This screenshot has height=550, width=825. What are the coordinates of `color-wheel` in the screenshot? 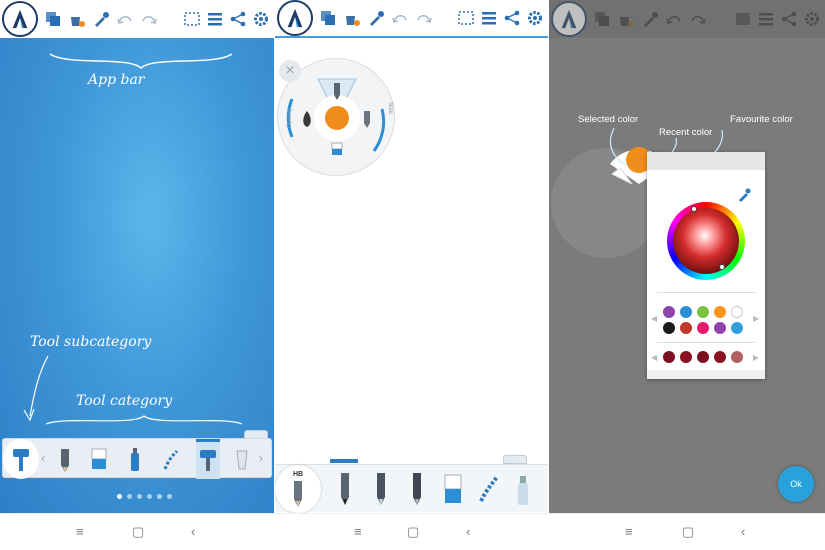 It's located at (706, 241).